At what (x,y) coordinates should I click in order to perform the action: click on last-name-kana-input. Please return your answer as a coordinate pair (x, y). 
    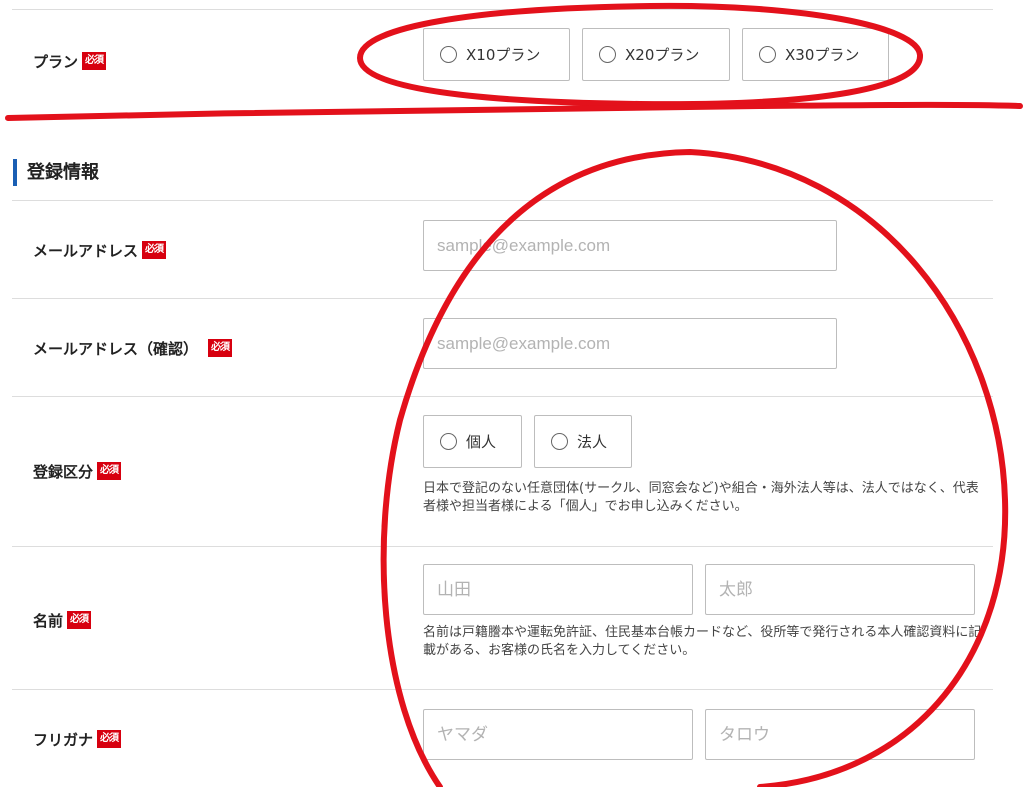
    Looking at the image, I should click on (558, 734).